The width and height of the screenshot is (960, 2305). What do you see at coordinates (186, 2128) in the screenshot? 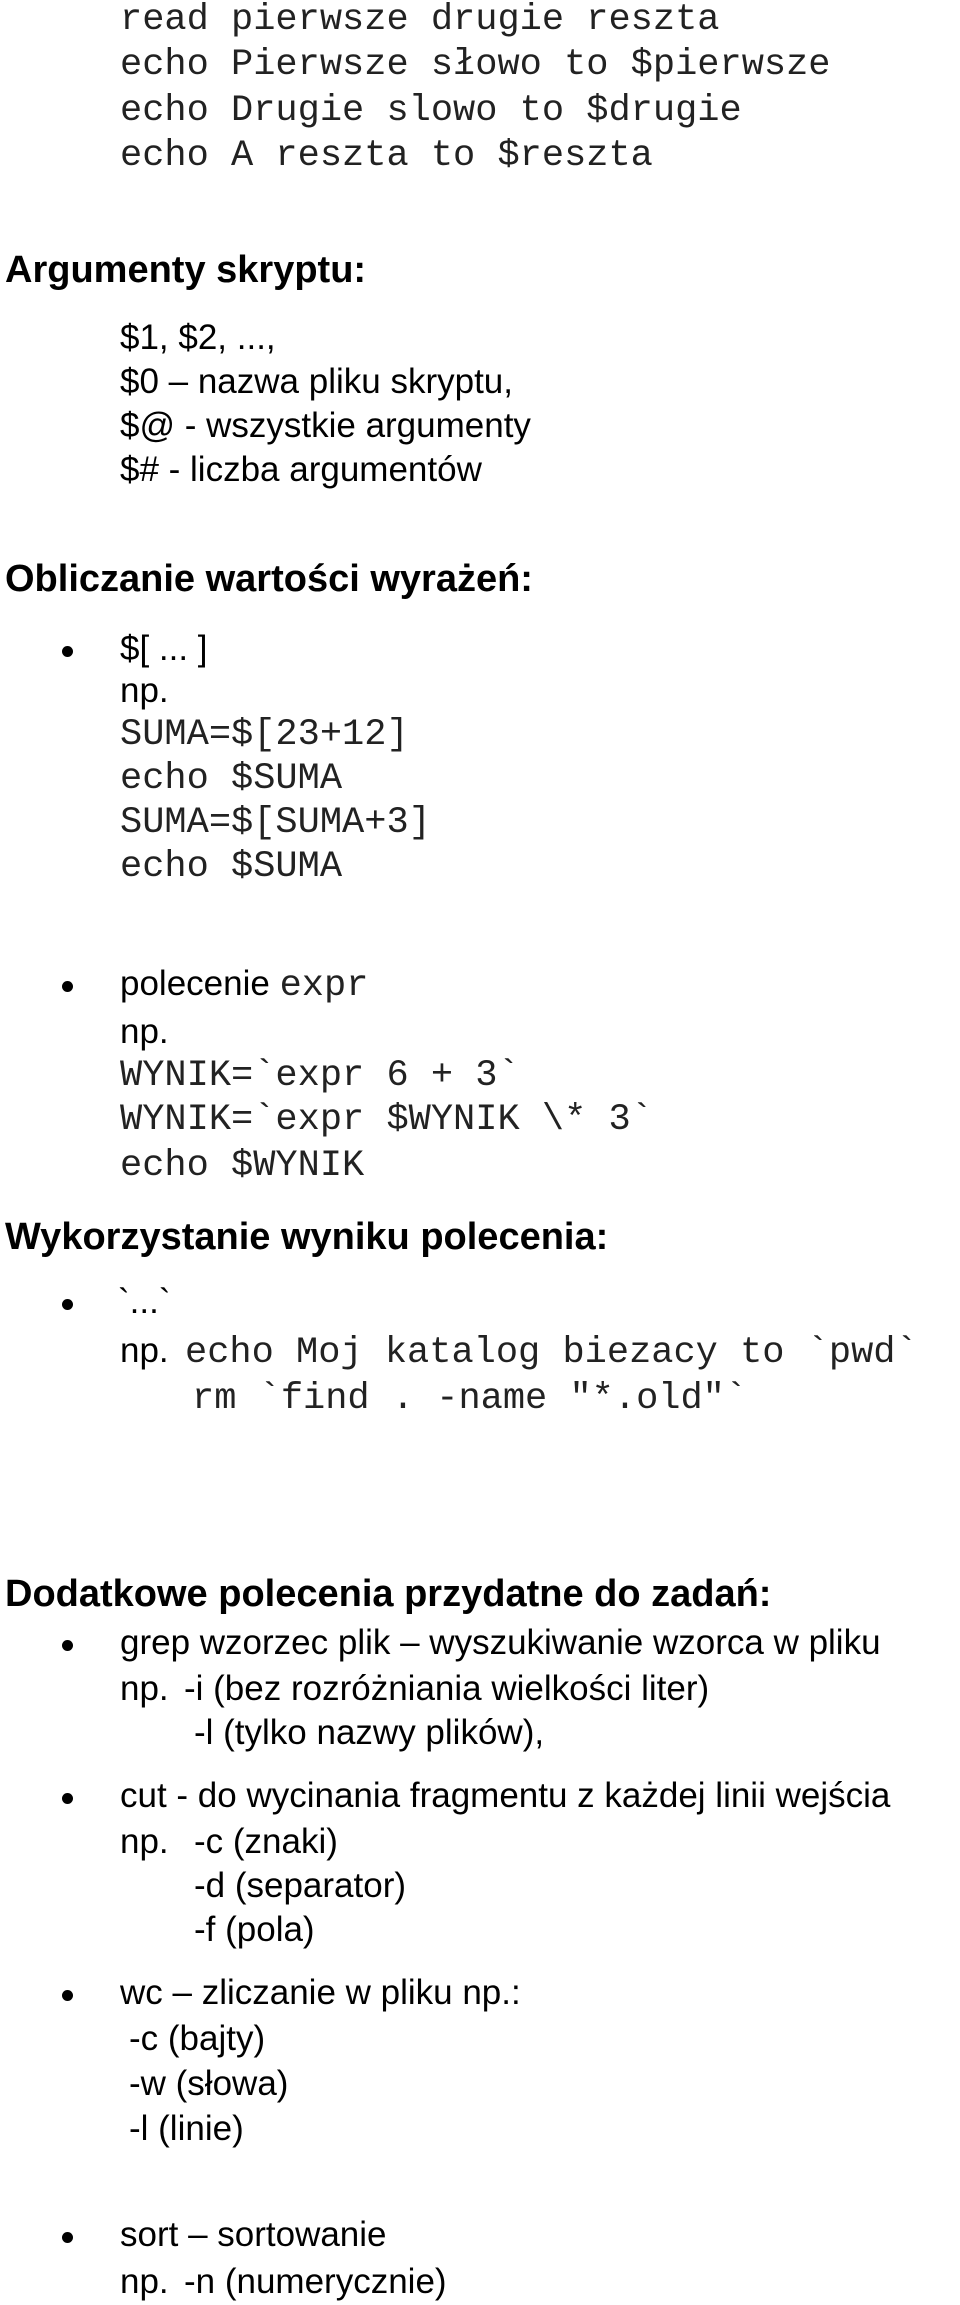
I see `option-item: -l (linie)` at bounding box center [186, 2128].